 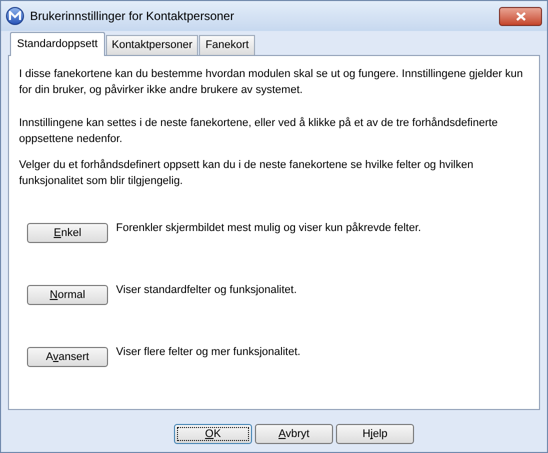 What do you see at coordinates (213, 434) in the screenshot?
I see `dialog-button: OK` at bounding box center [213, 434].